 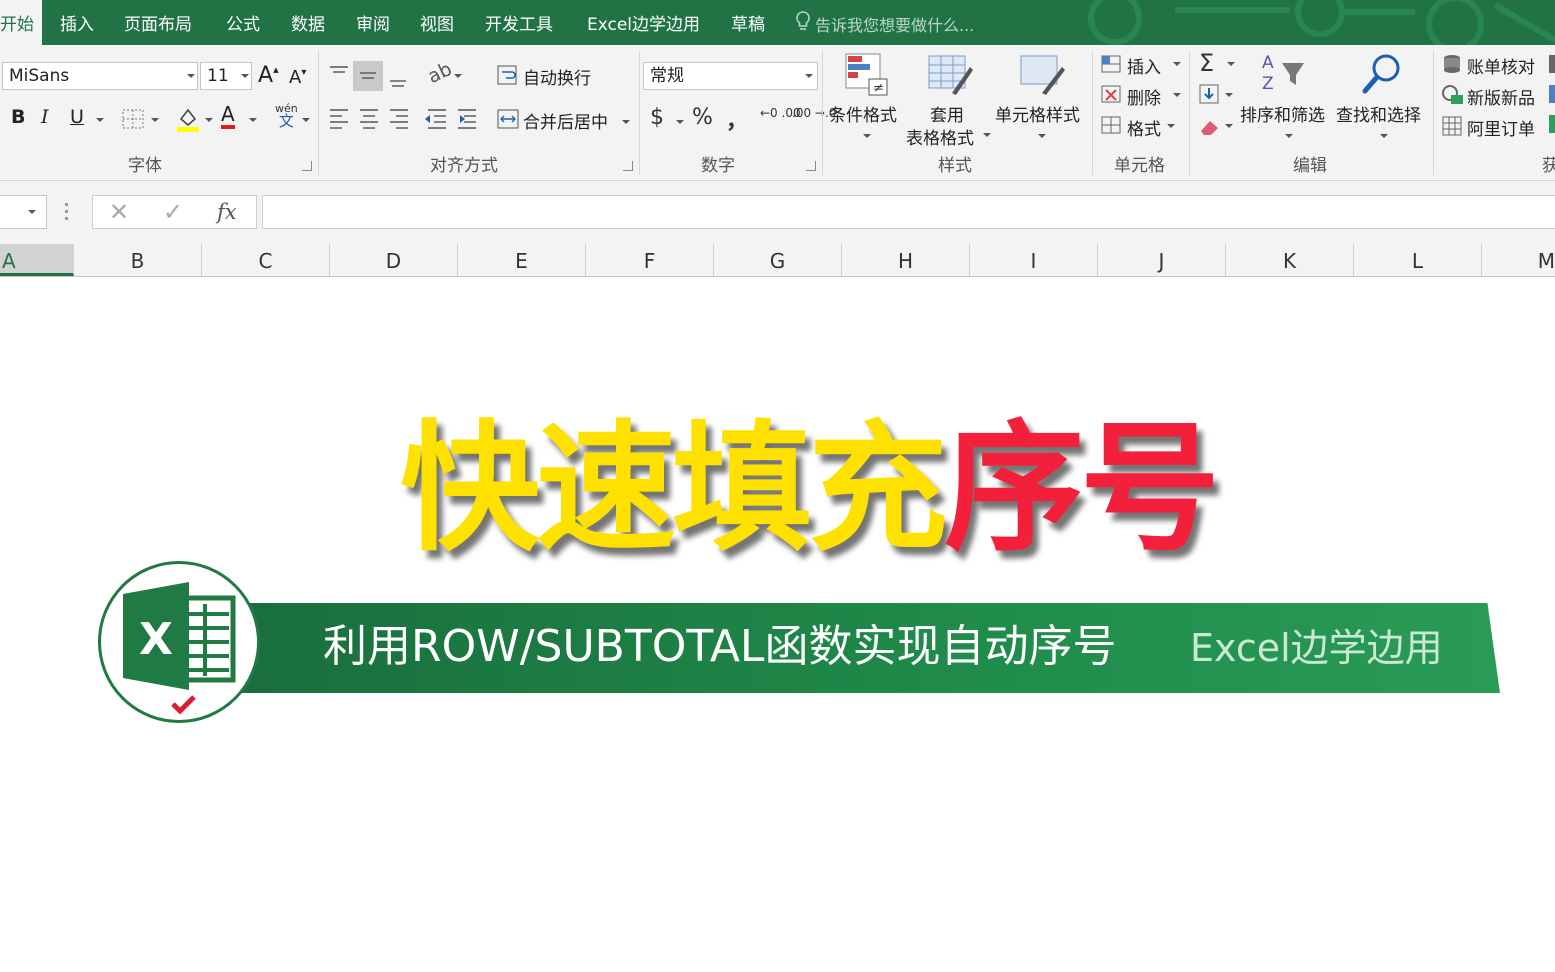 What do you see at coordinates (720, 646) in the screenshot?
I see `subtitle-text: 利用ROW/SUBTOTAL函数实现自动序号` at bounding box center [720, 646].